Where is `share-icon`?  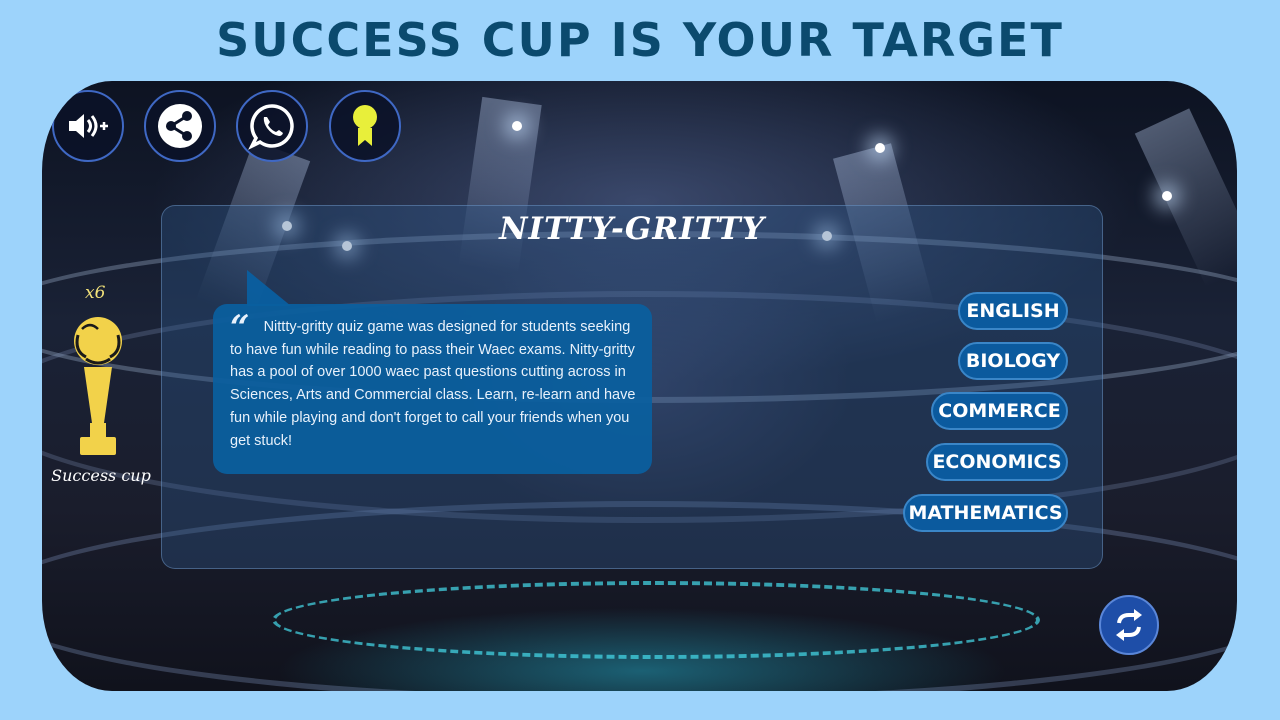 share-icon is located at coordinates (180, 126).